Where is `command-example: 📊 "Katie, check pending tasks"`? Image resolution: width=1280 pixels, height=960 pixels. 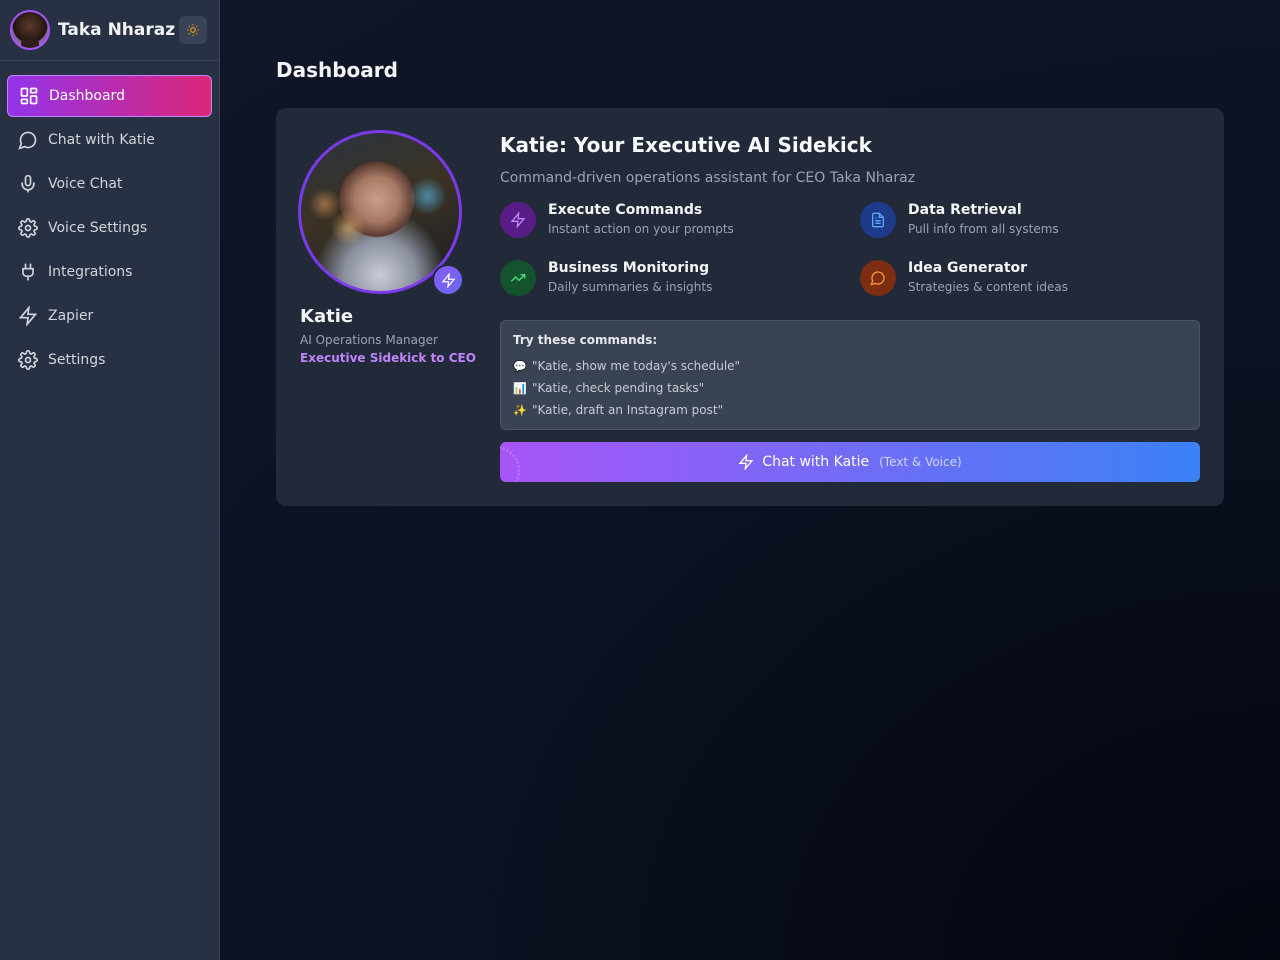 command-example: 📊 "Katie, check pending tasks" is located at coordinates (850, 388).